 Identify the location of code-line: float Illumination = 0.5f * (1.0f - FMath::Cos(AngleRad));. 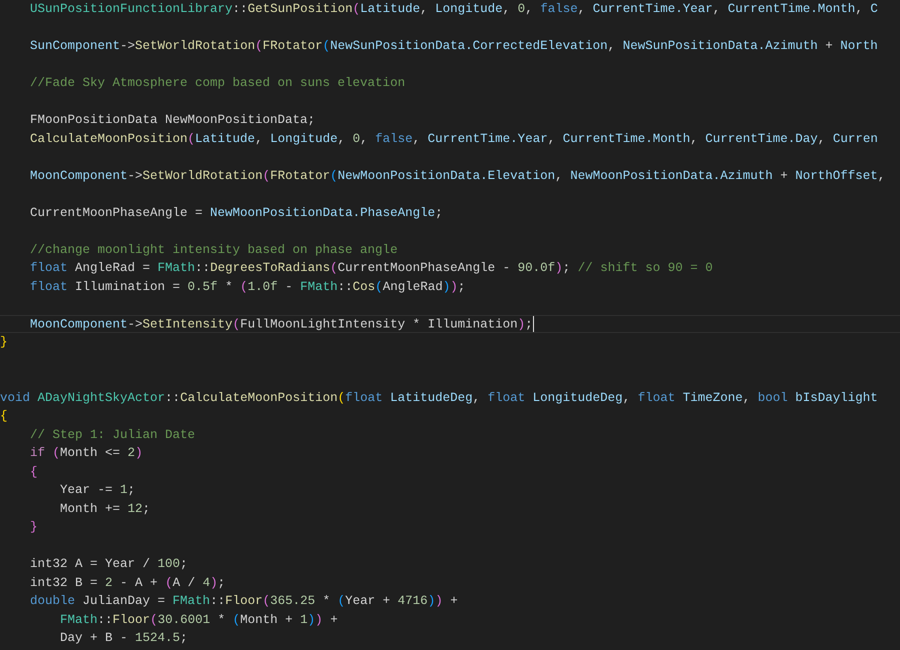
(247, 287).